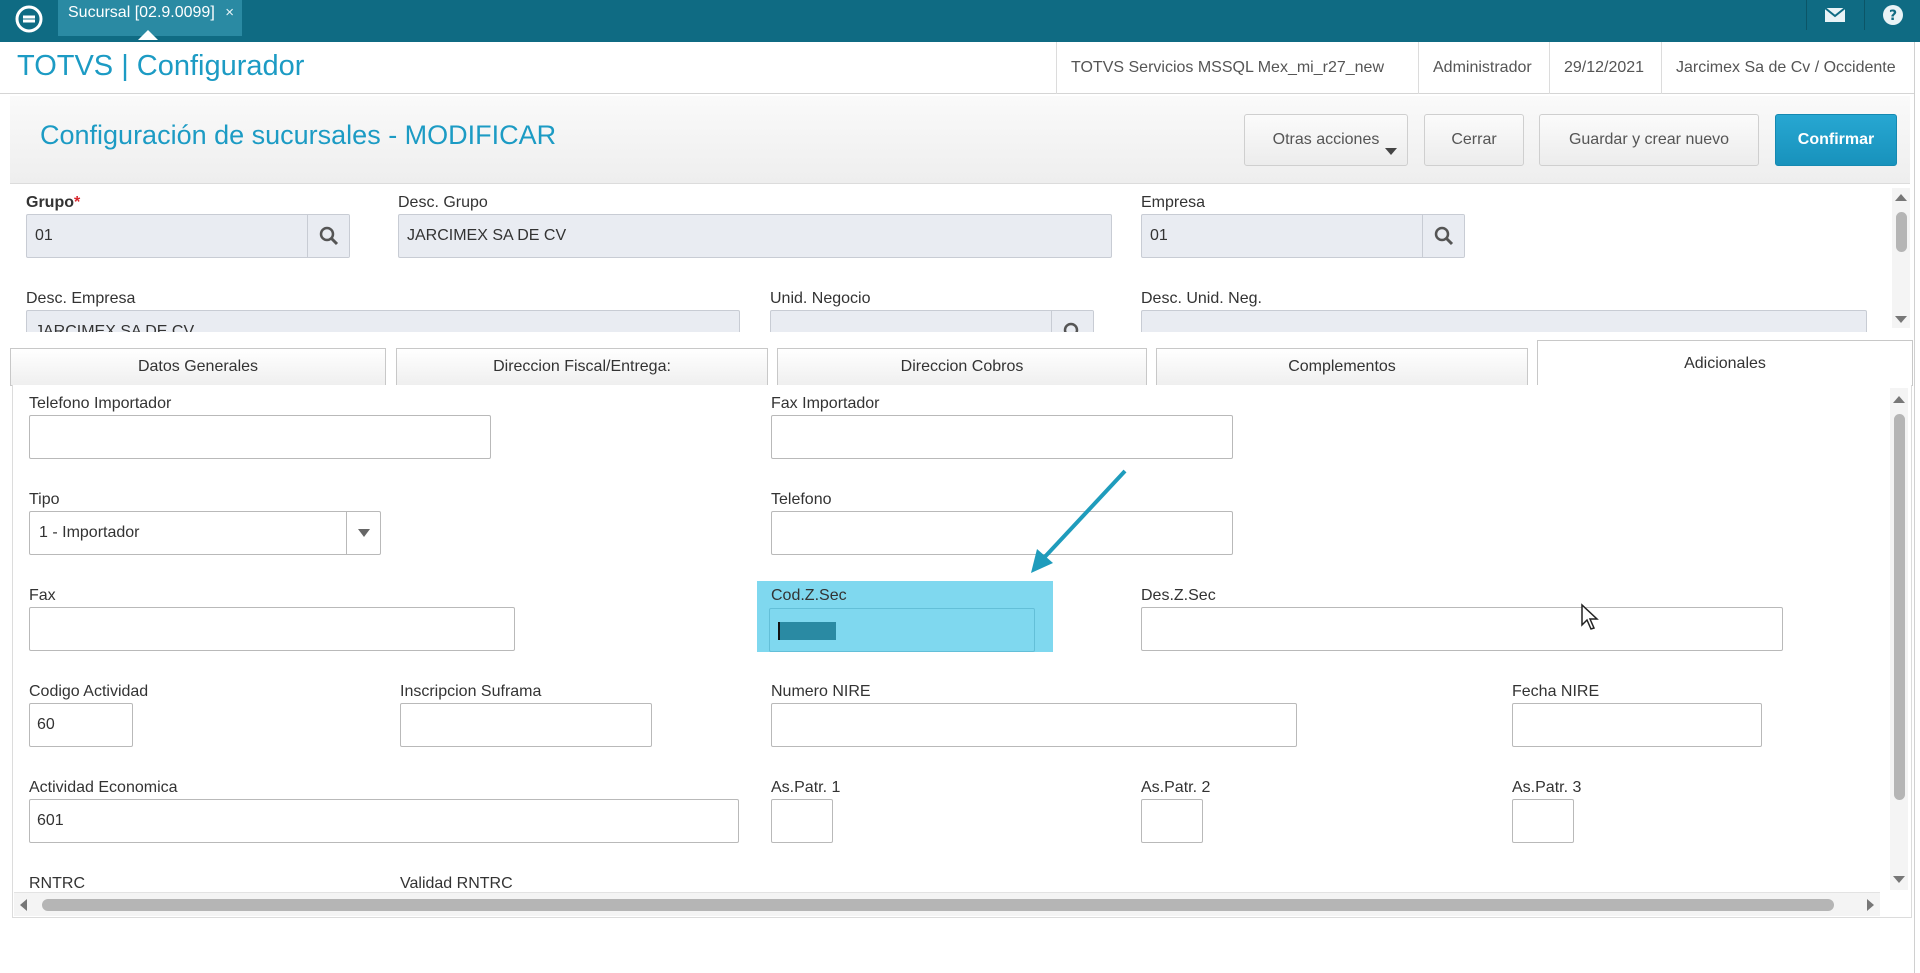 Image resolution: width=1920 pixels, height=973 pixels. I want to click on cod-z-sec-label: Cod.Z.Sec, so click(809, 595).